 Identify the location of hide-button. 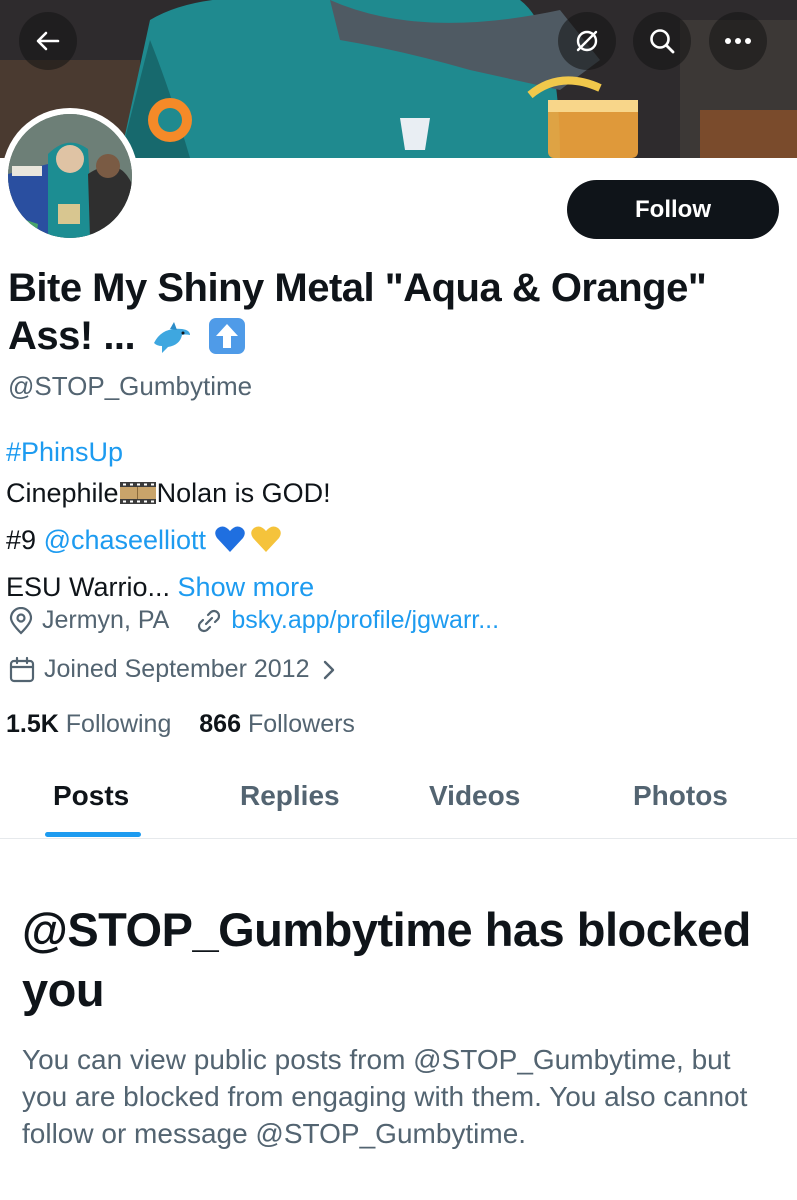
(587, 41).